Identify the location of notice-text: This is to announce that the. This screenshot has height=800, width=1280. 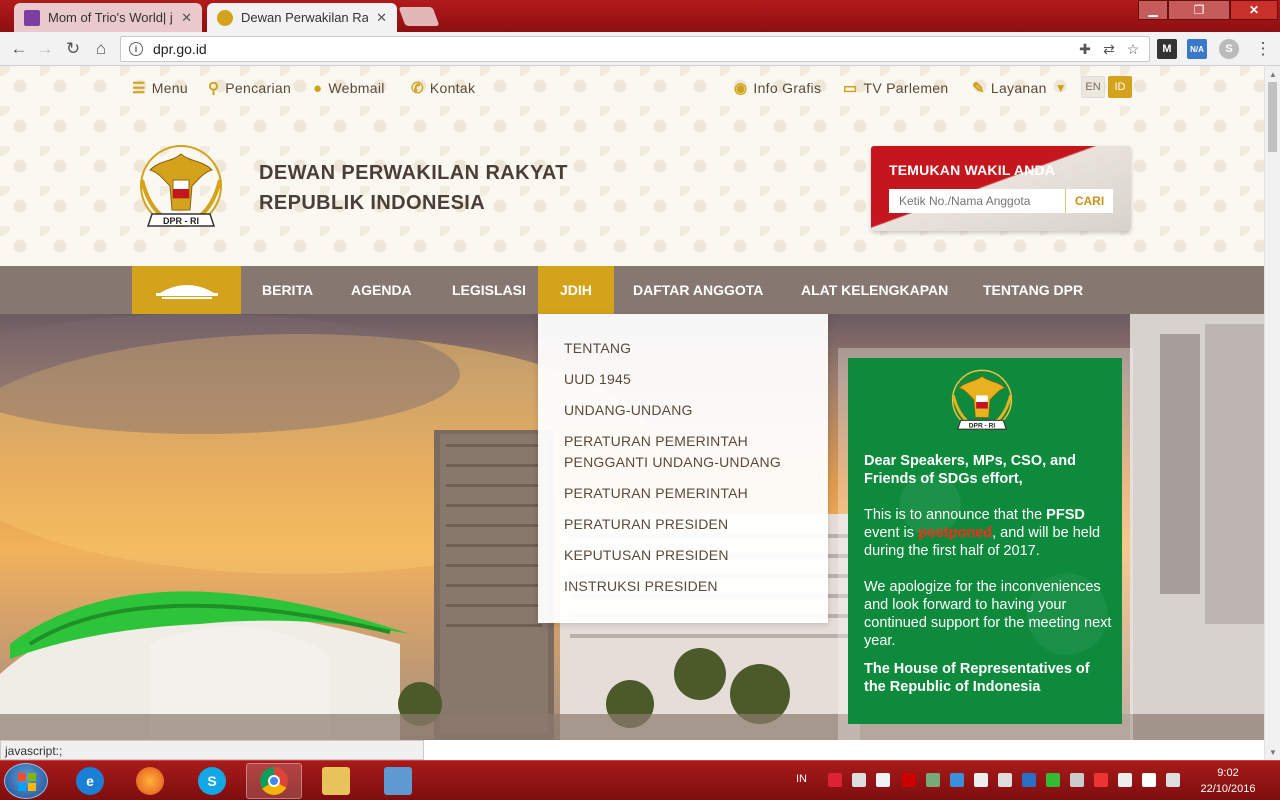
(955, 515).